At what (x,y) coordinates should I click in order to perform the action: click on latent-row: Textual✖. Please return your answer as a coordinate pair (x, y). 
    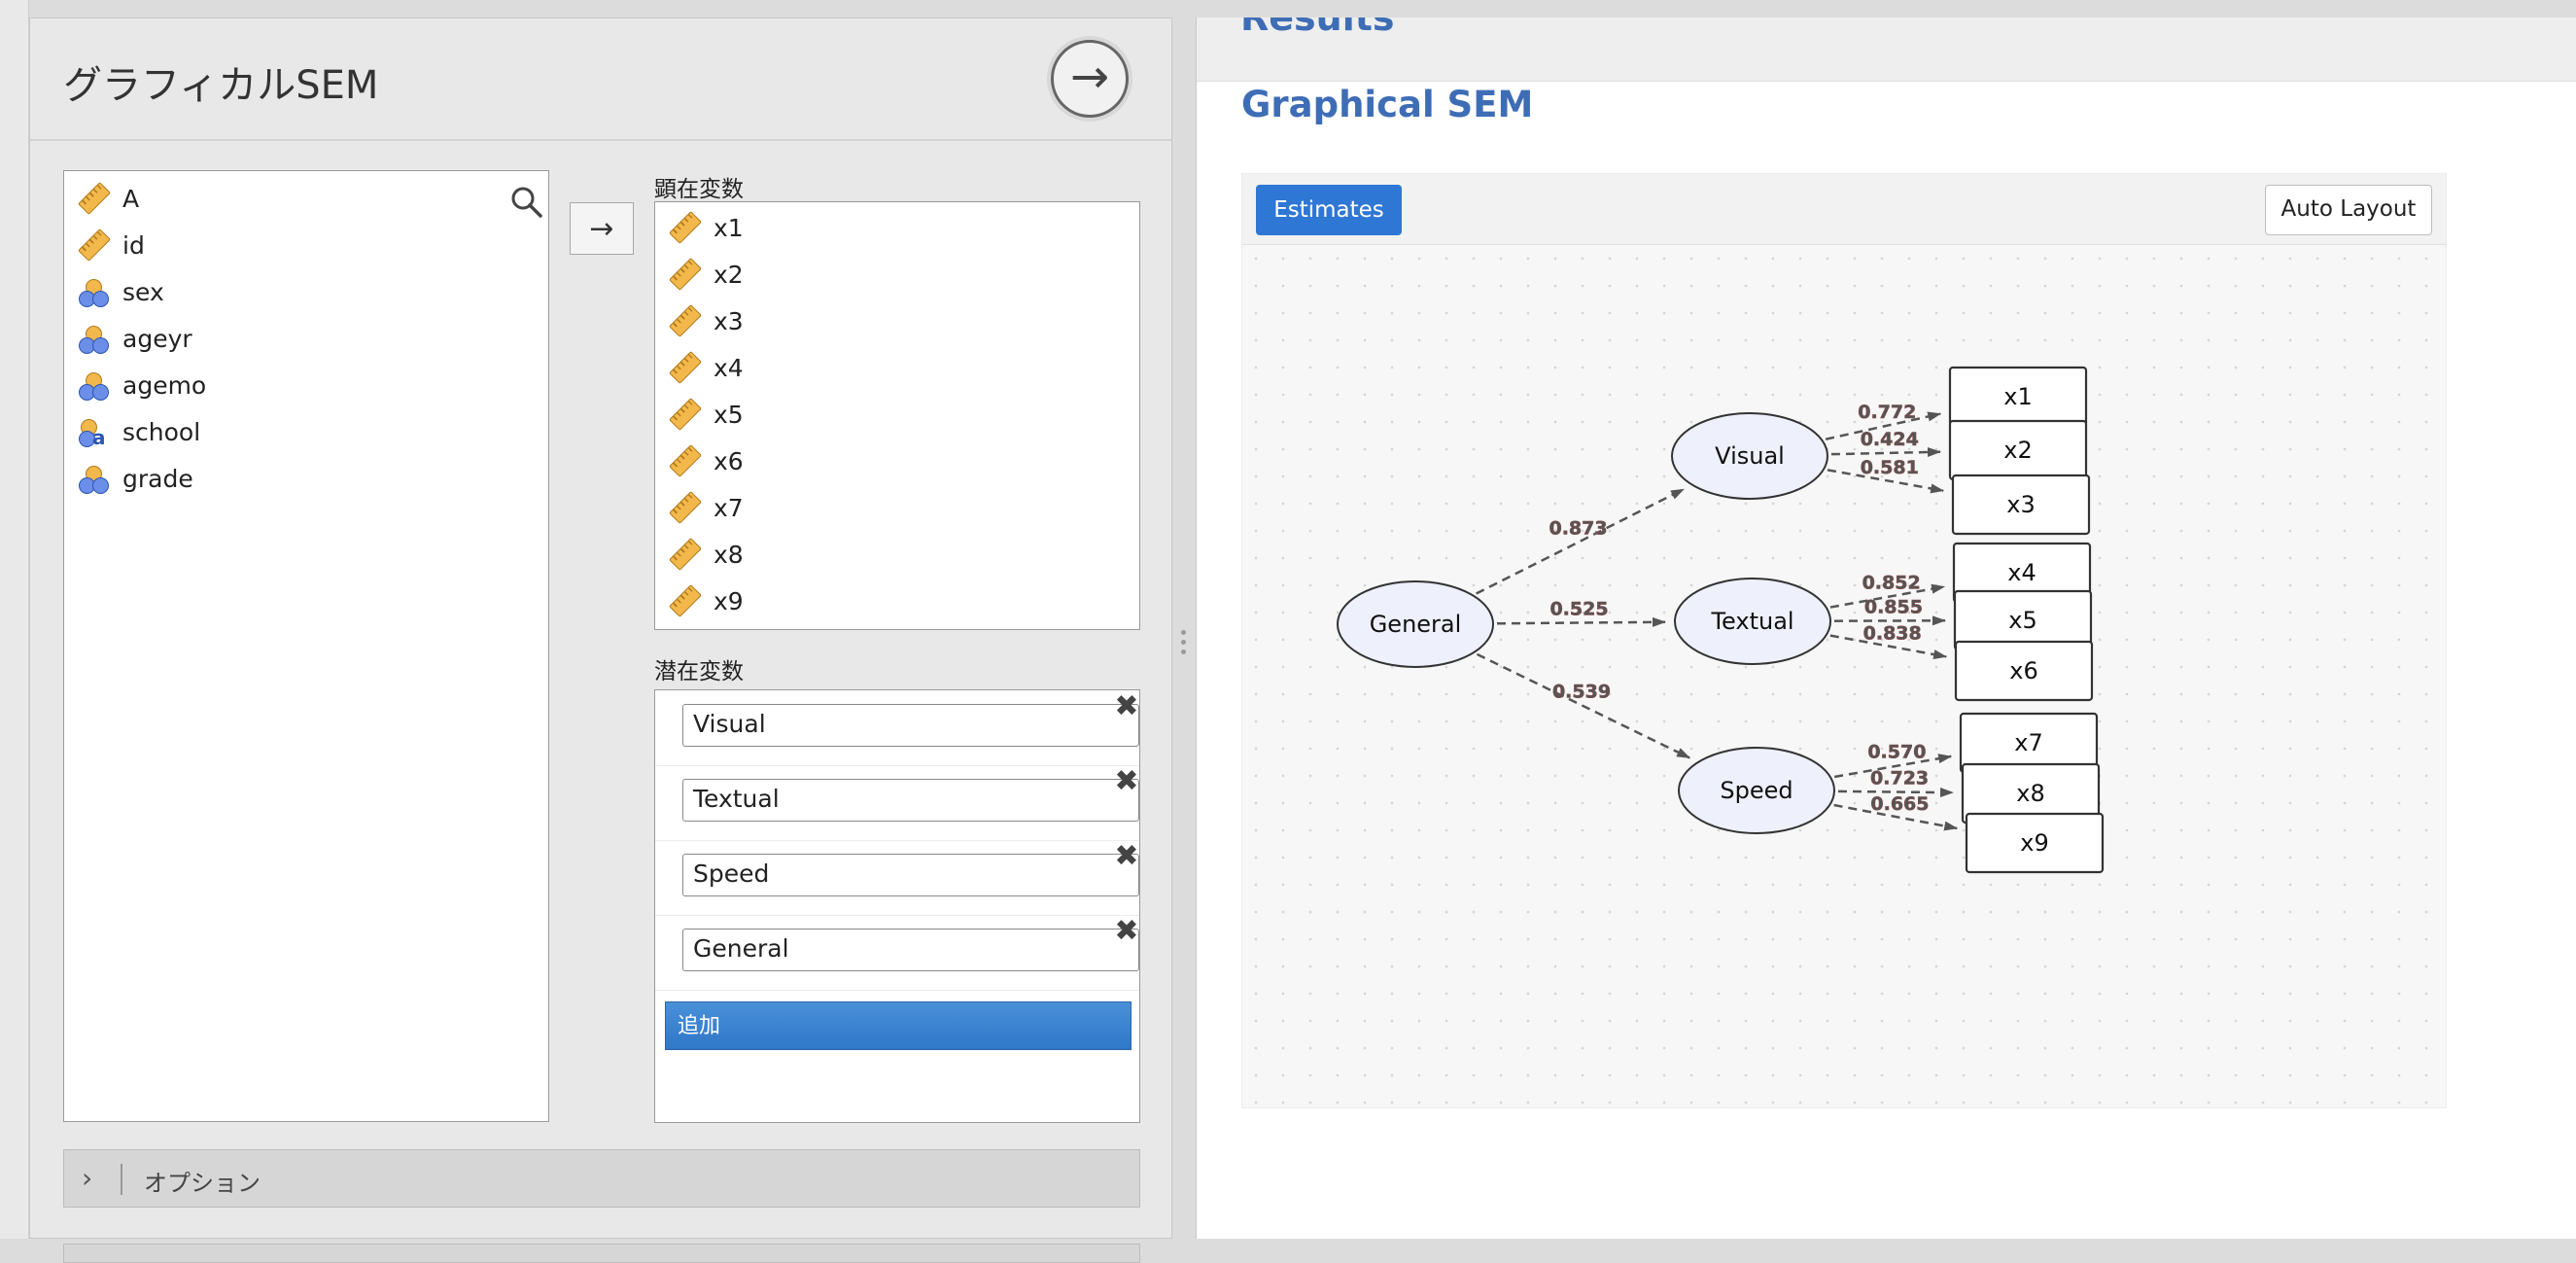
    Looking at the image, I should click on (897, 803).